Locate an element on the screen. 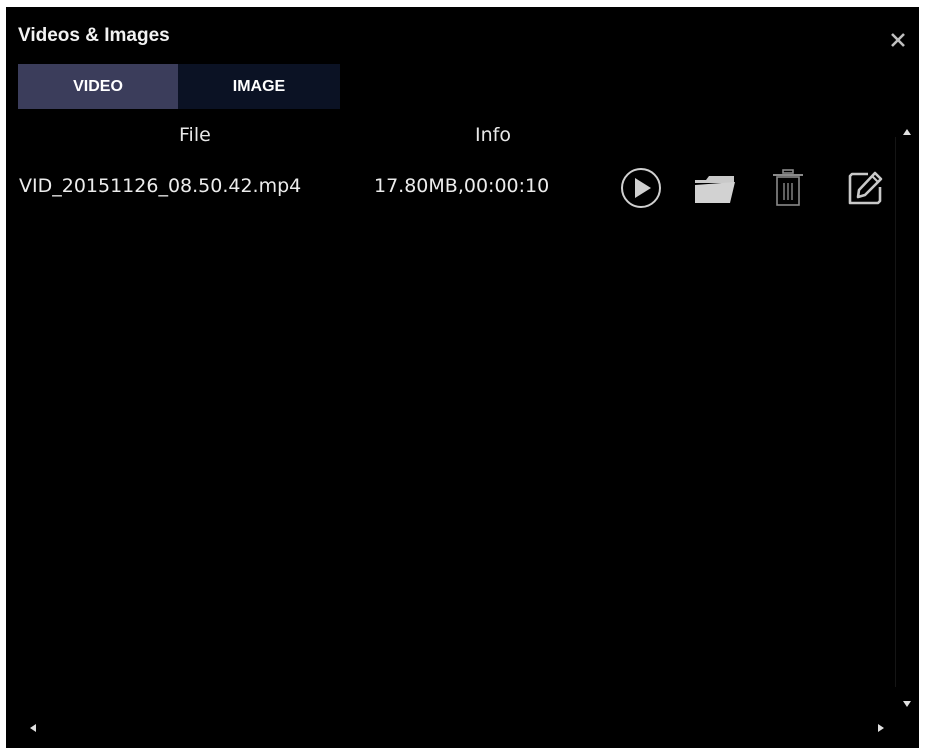 This screenshot has width=925, height=754. play-icon is located at coordinates (641, 188).